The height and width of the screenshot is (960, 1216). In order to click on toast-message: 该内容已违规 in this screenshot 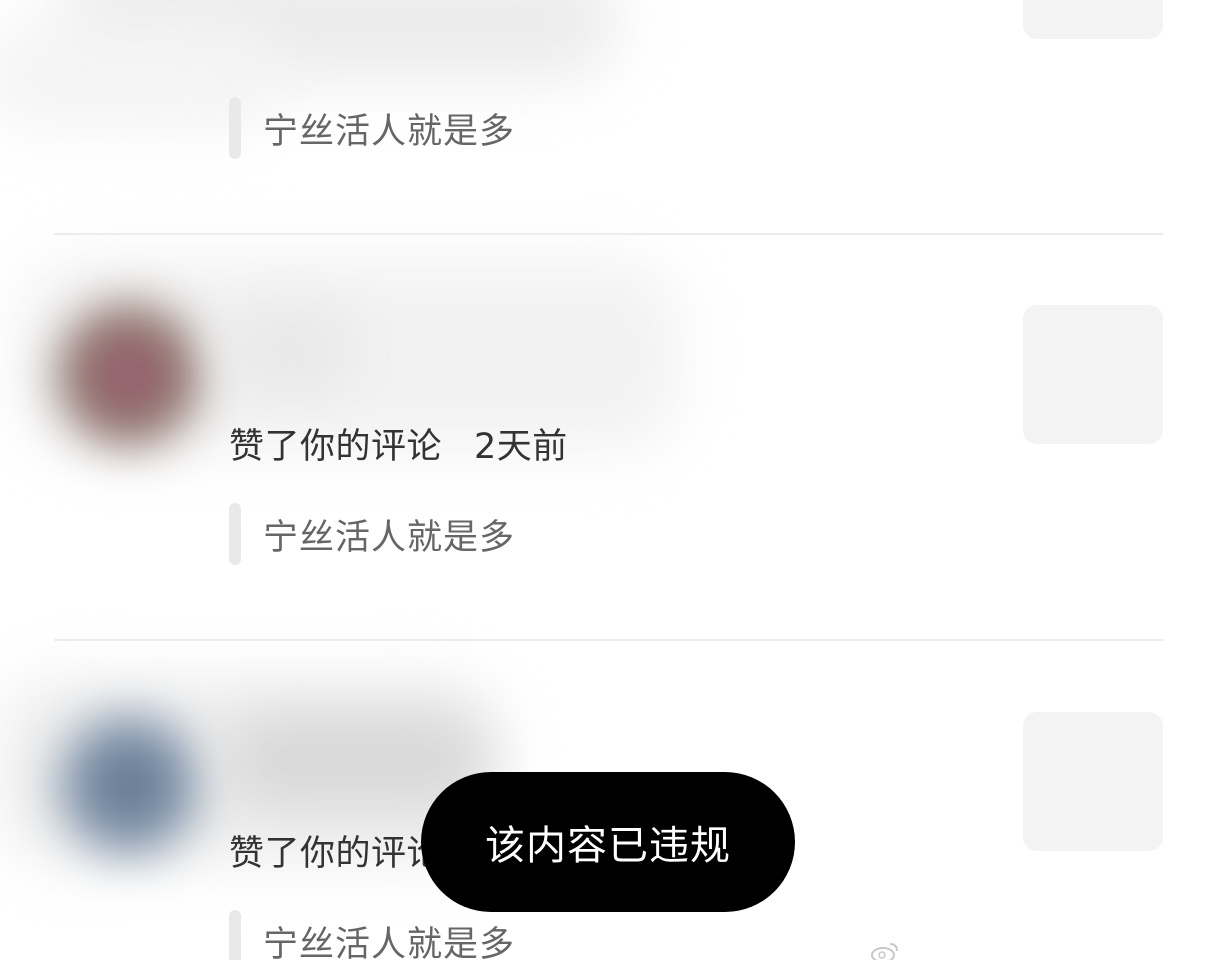, I will do `click(608, 846)`.